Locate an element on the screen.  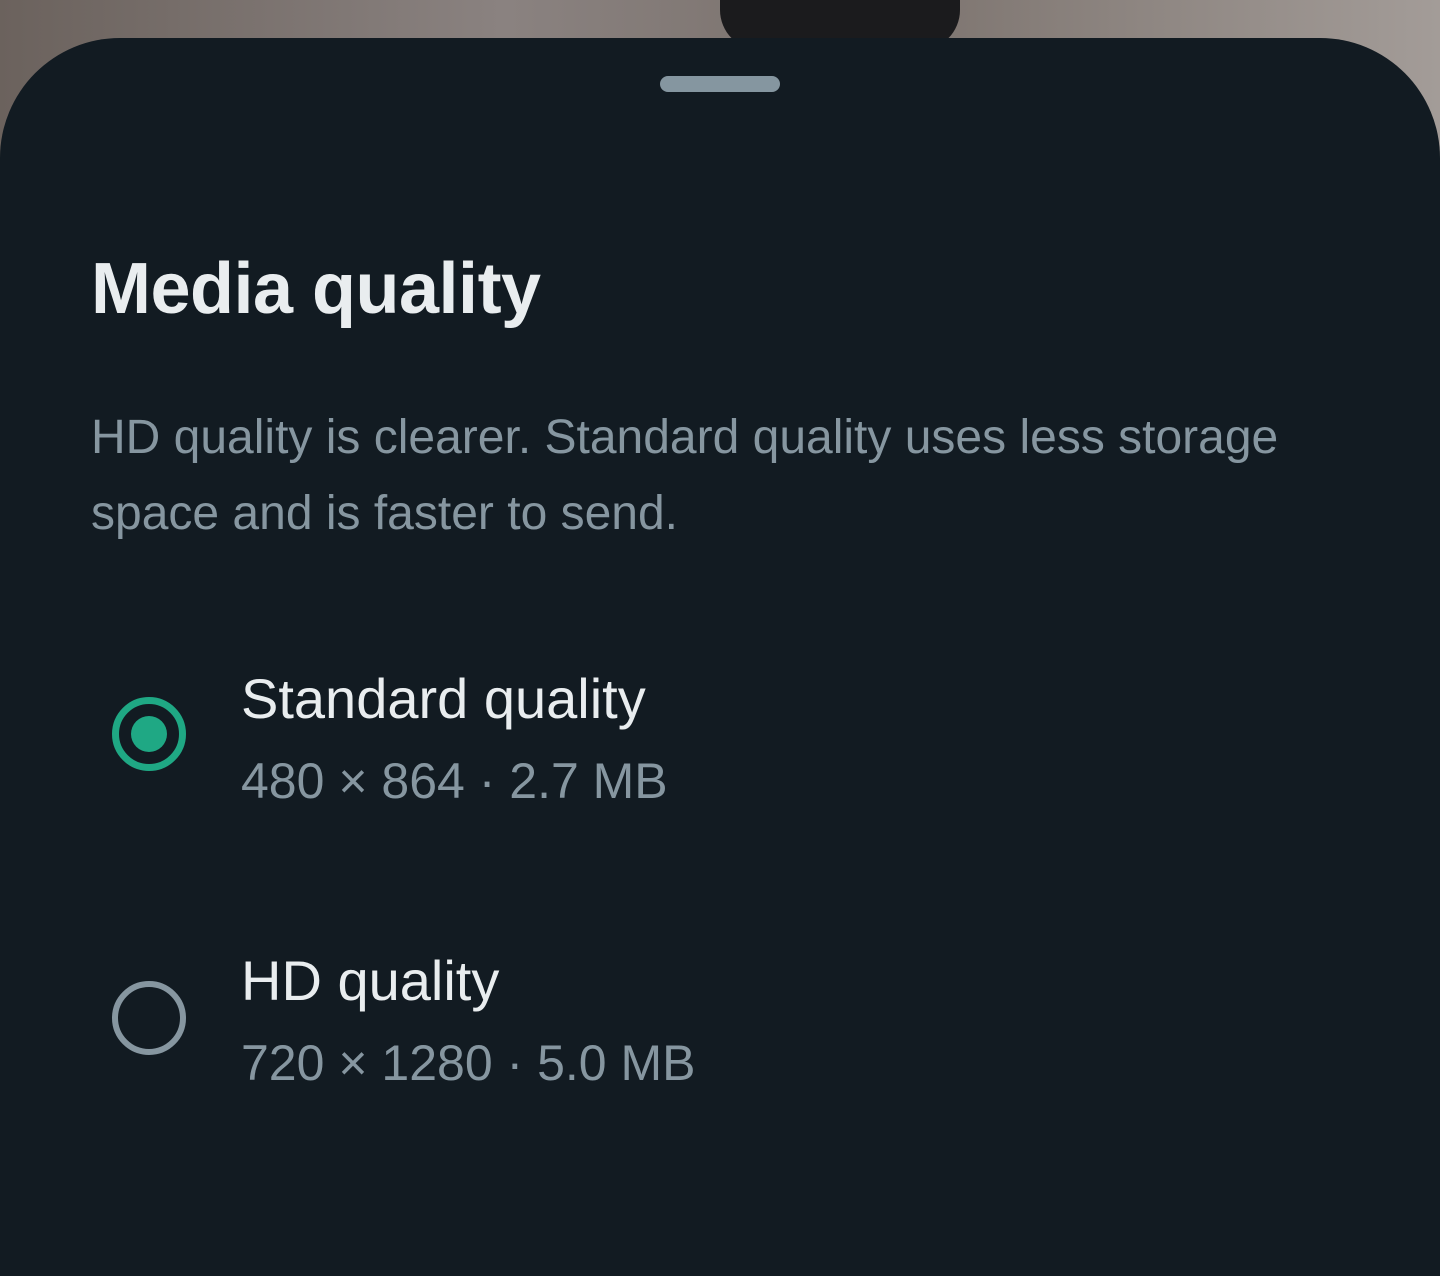
radio-dot is located at coordinates (149, 734).